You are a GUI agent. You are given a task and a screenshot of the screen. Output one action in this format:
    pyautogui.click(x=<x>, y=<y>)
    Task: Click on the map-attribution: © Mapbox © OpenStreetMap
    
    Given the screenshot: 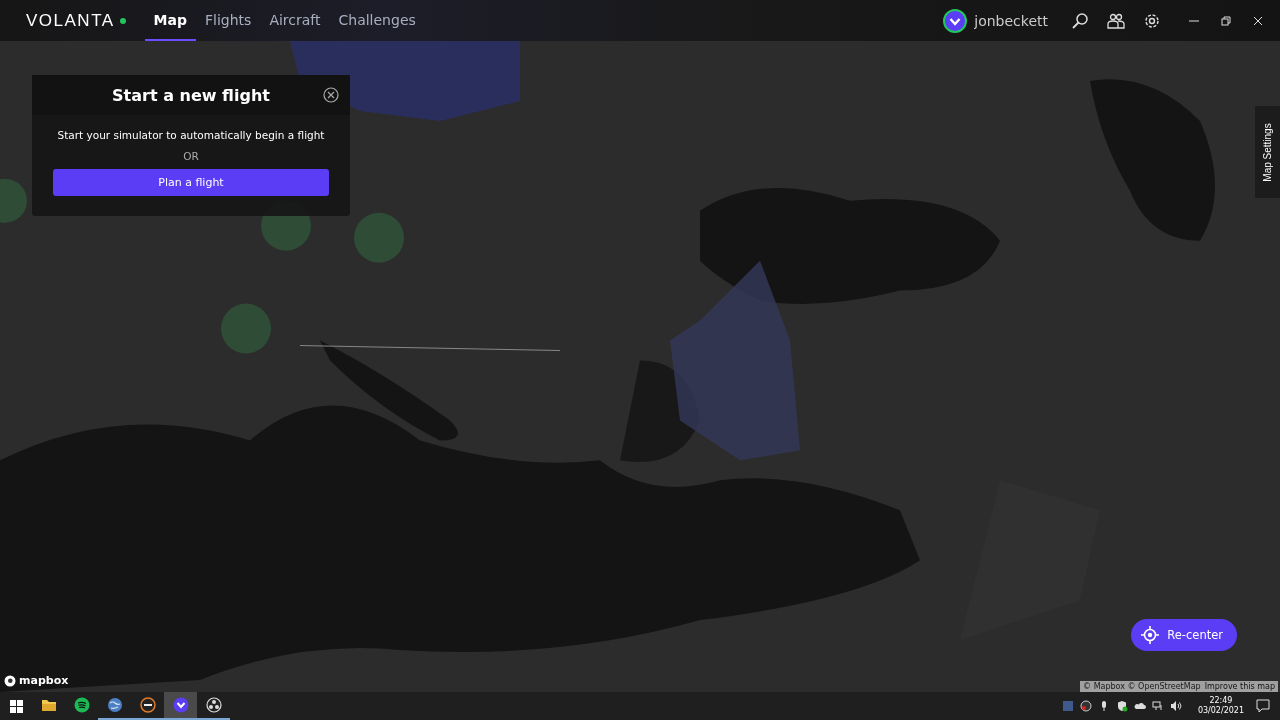 What is the action you would take?
    pyautogui.click(x=1142, y=686)
    